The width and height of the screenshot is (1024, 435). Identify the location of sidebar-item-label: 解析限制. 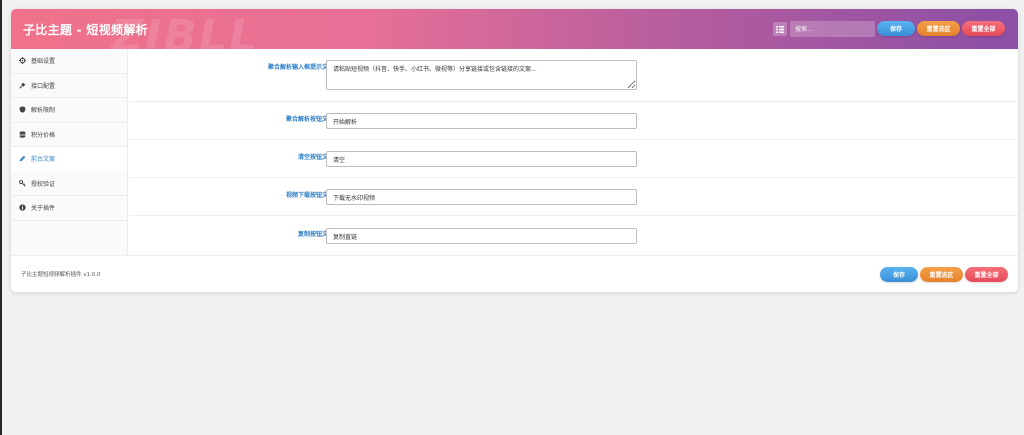
(43, 111).